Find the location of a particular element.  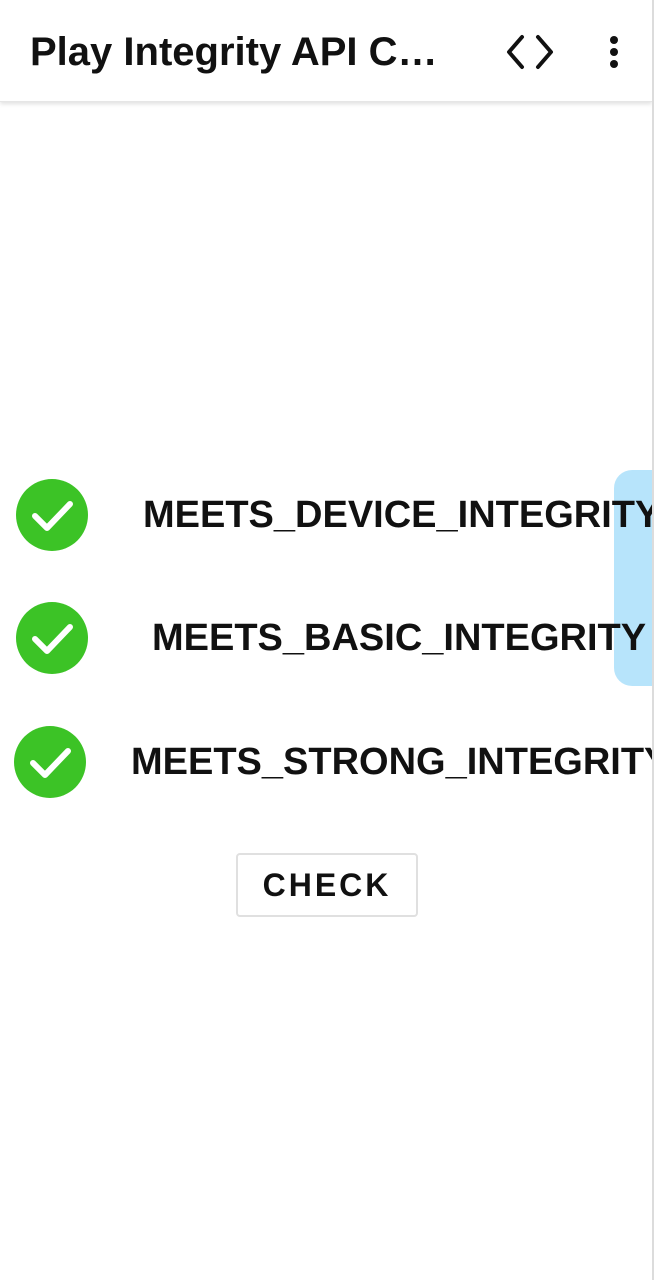

integrity-label: MEETS_BASIC_INTEGRITY is located at coordinates (399, 638).